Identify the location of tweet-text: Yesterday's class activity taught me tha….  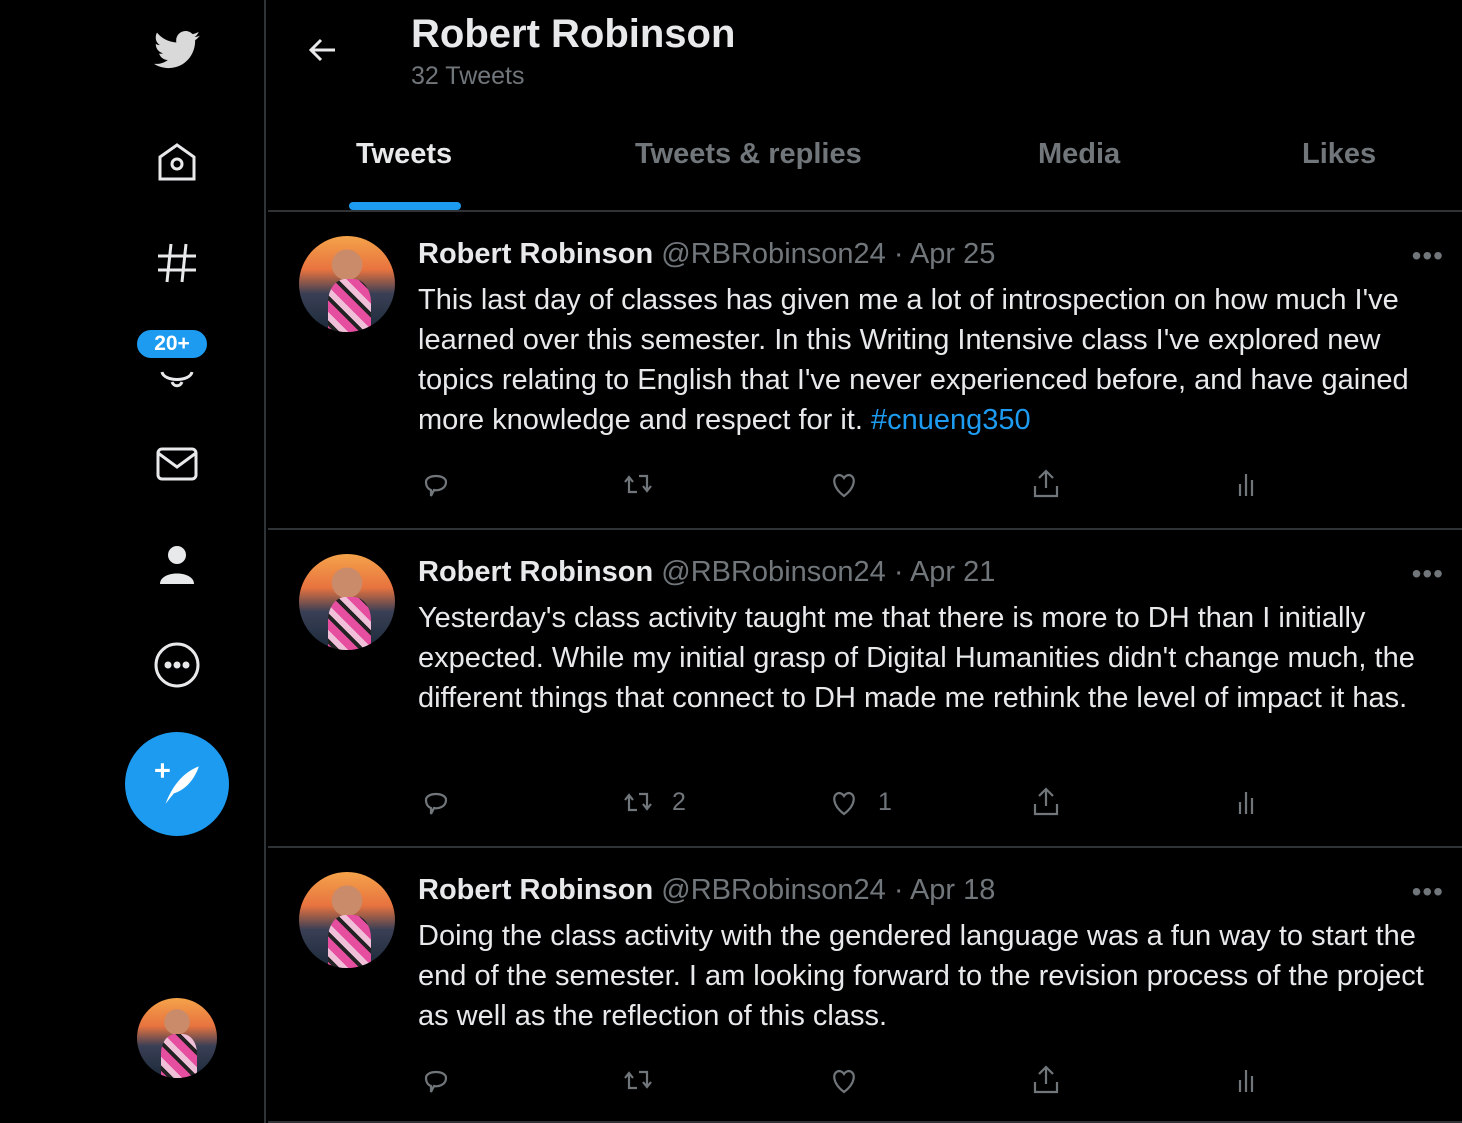
(933, 658).